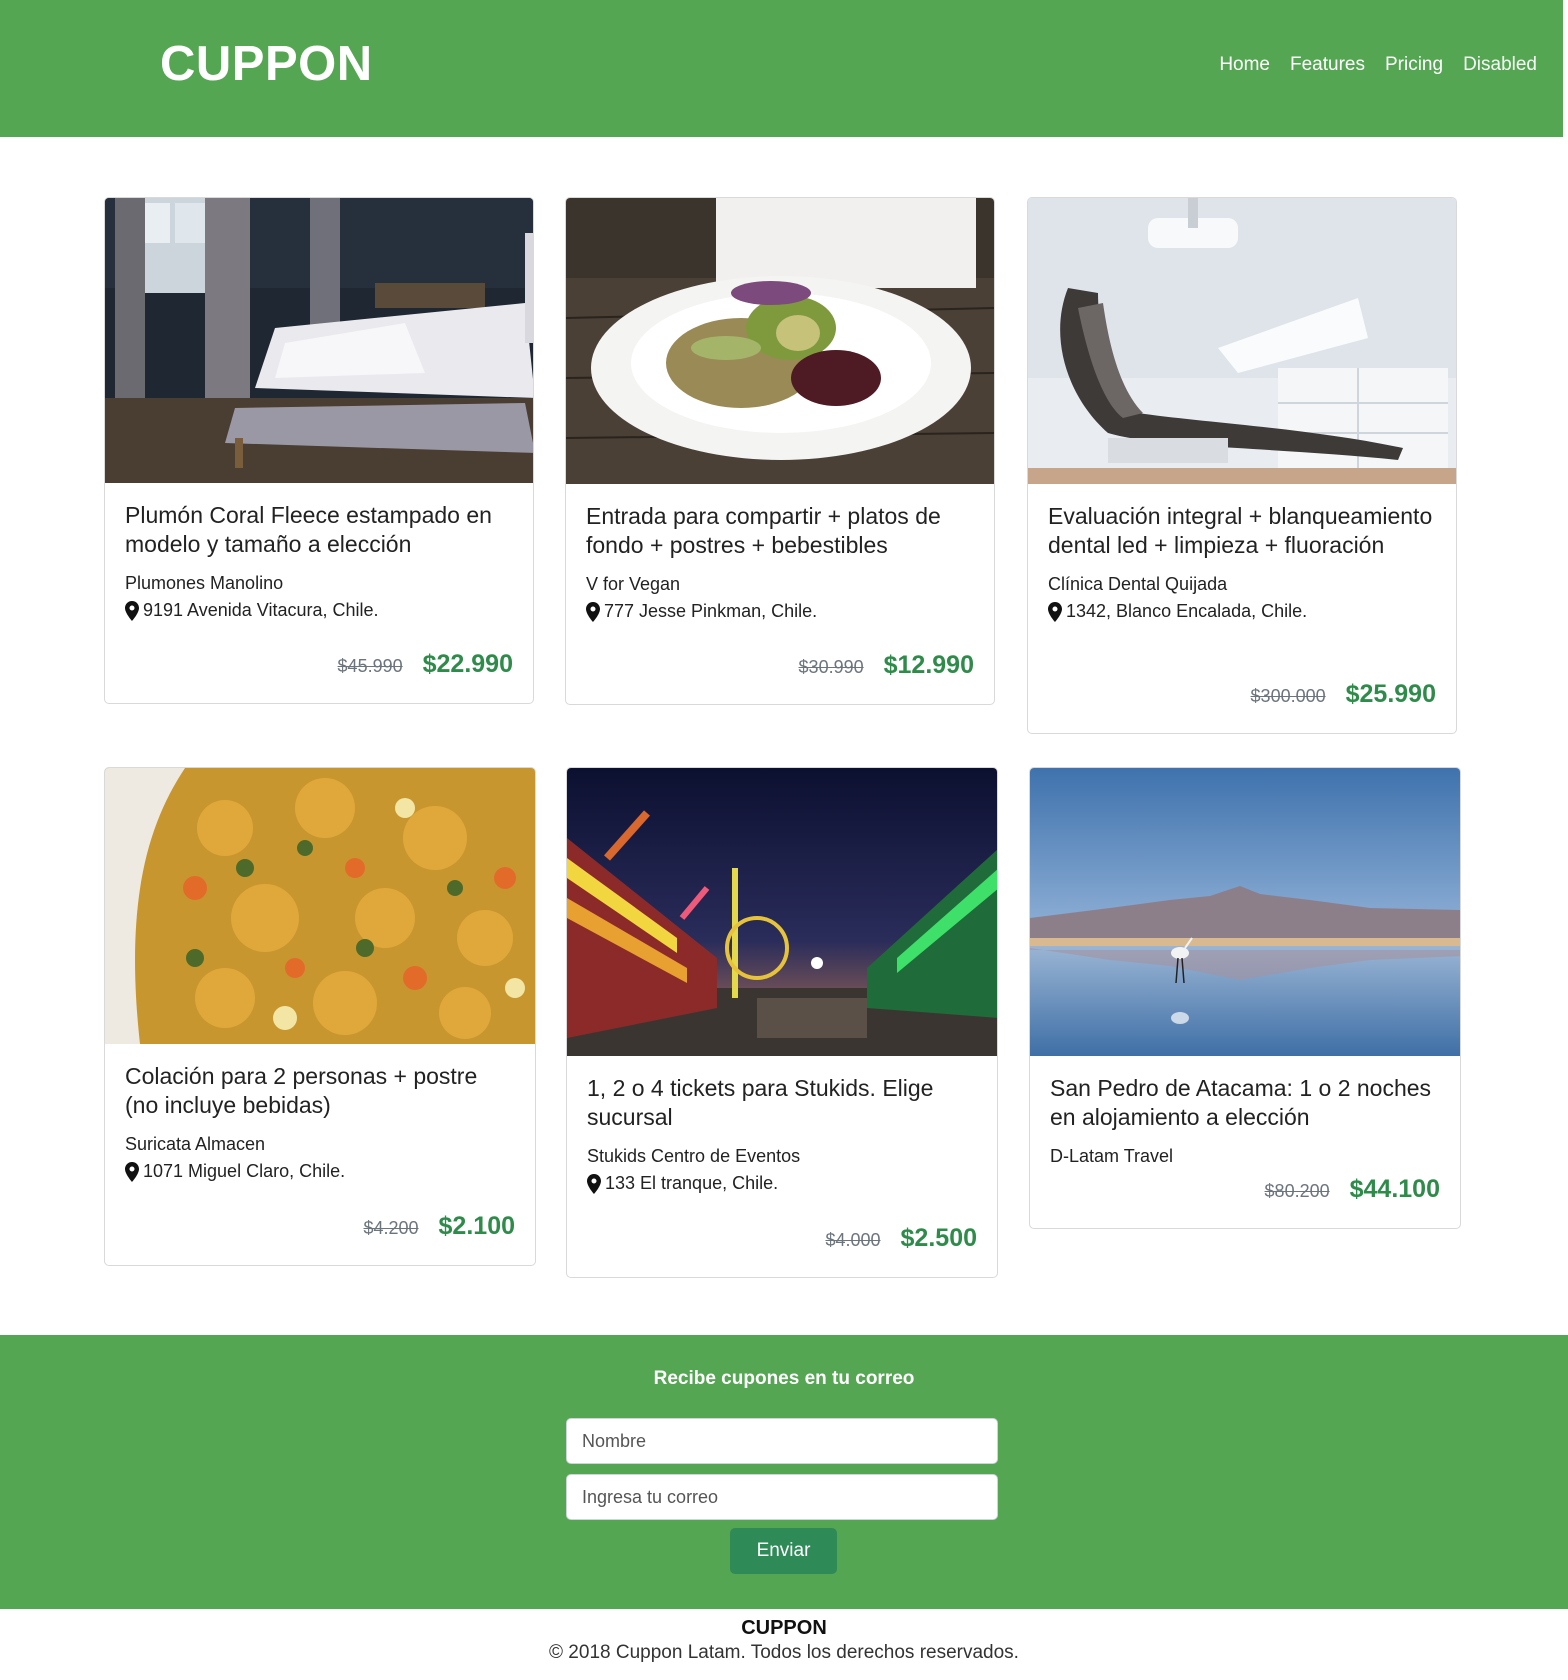 The image size is (1568, 1680). What do you see at coordinates (261, 610) in the screenshot?
I see `deal-address-text: 9191 Avenida Vitacura, Chile.` at bounding box center [261, 610].